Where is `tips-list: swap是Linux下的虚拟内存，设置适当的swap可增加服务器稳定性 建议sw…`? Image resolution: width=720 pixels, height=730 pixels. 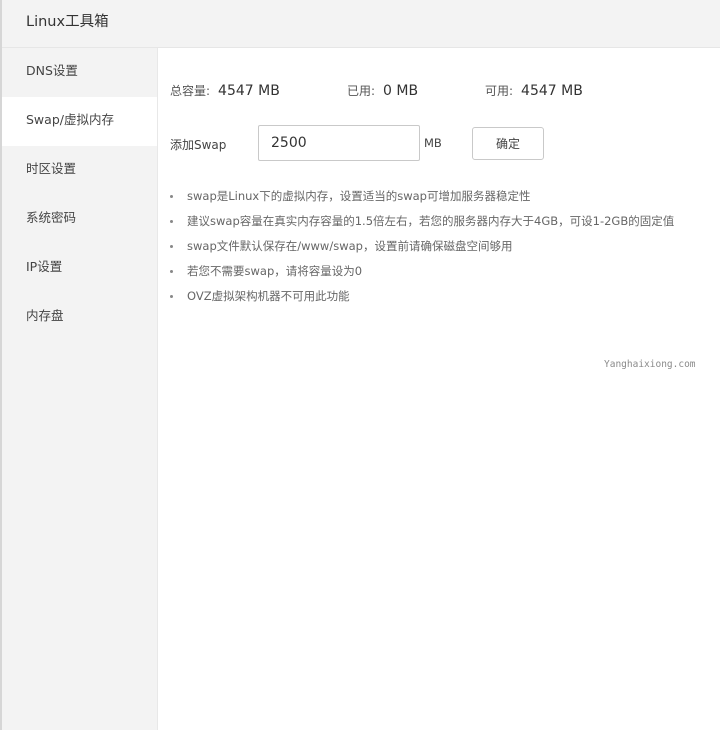 tips-list: swap是Linux下的虚拟内存，设置适当的swap可增加服务器稳定性 建议sw… is located at coordinates (445, 246).